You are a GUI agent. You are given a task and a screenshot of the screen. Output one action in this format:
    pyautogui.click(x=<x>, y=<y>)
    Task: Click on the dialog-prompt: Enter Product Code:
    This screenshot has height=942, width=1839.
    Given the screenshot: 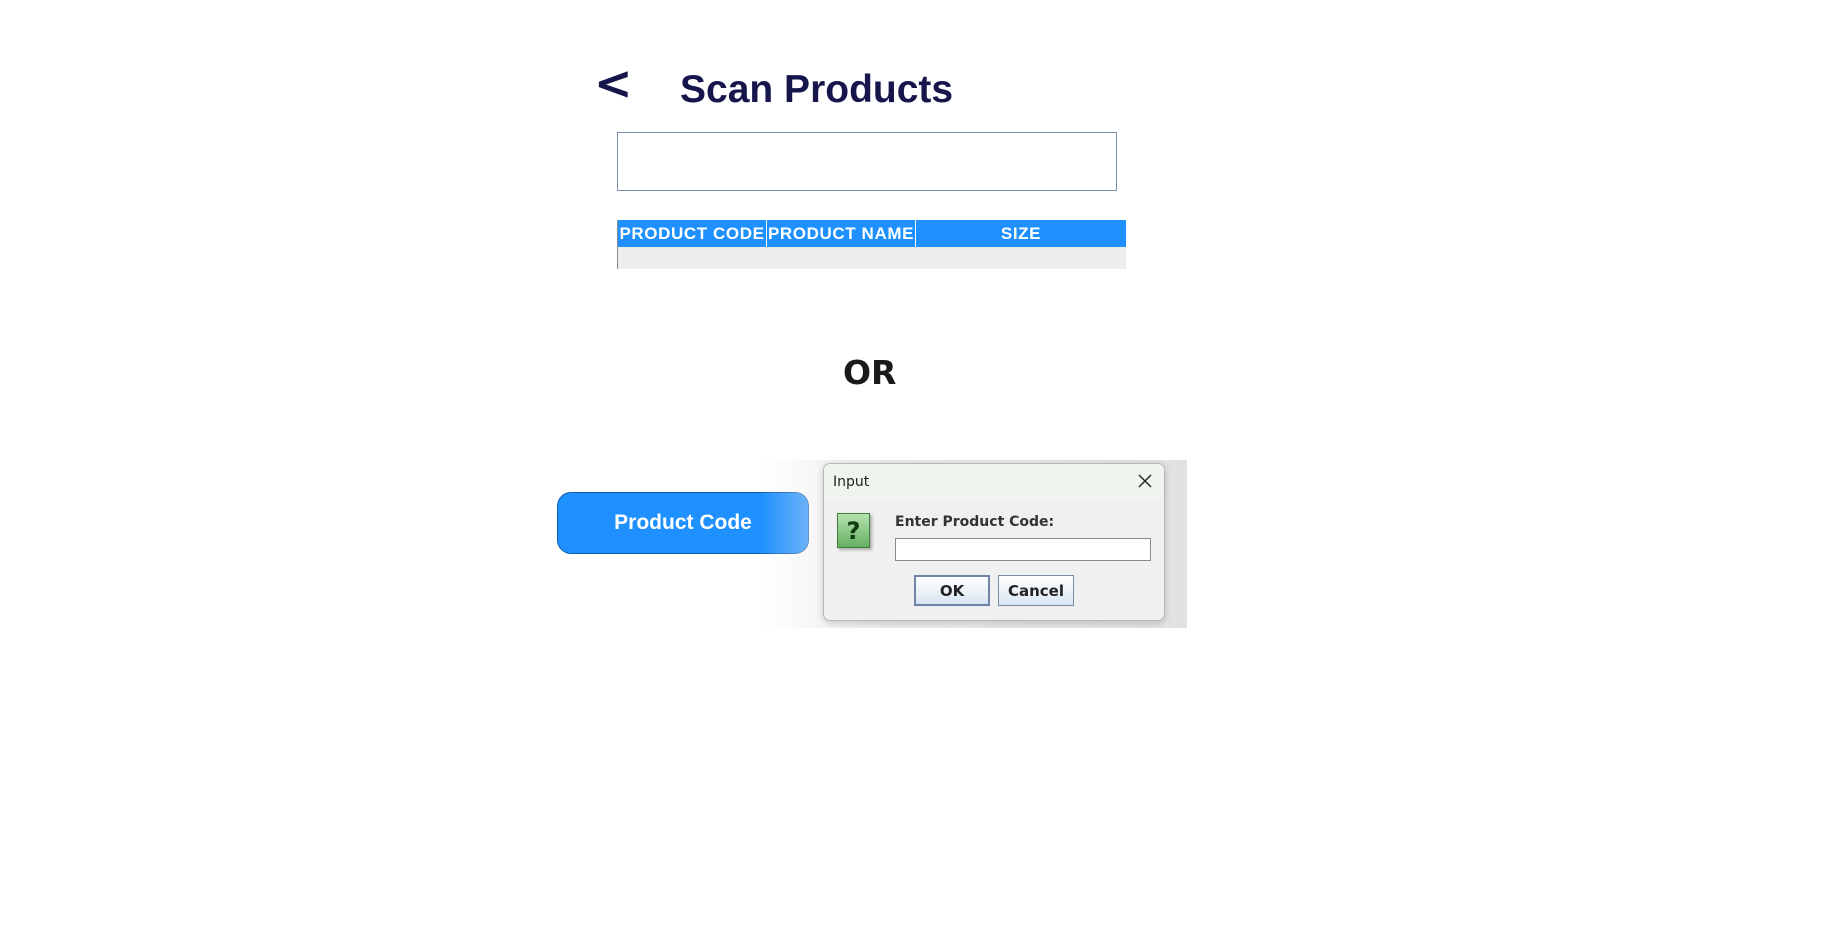 What is the action you would take?
    pyautogui.click(x=975, y=522)
    